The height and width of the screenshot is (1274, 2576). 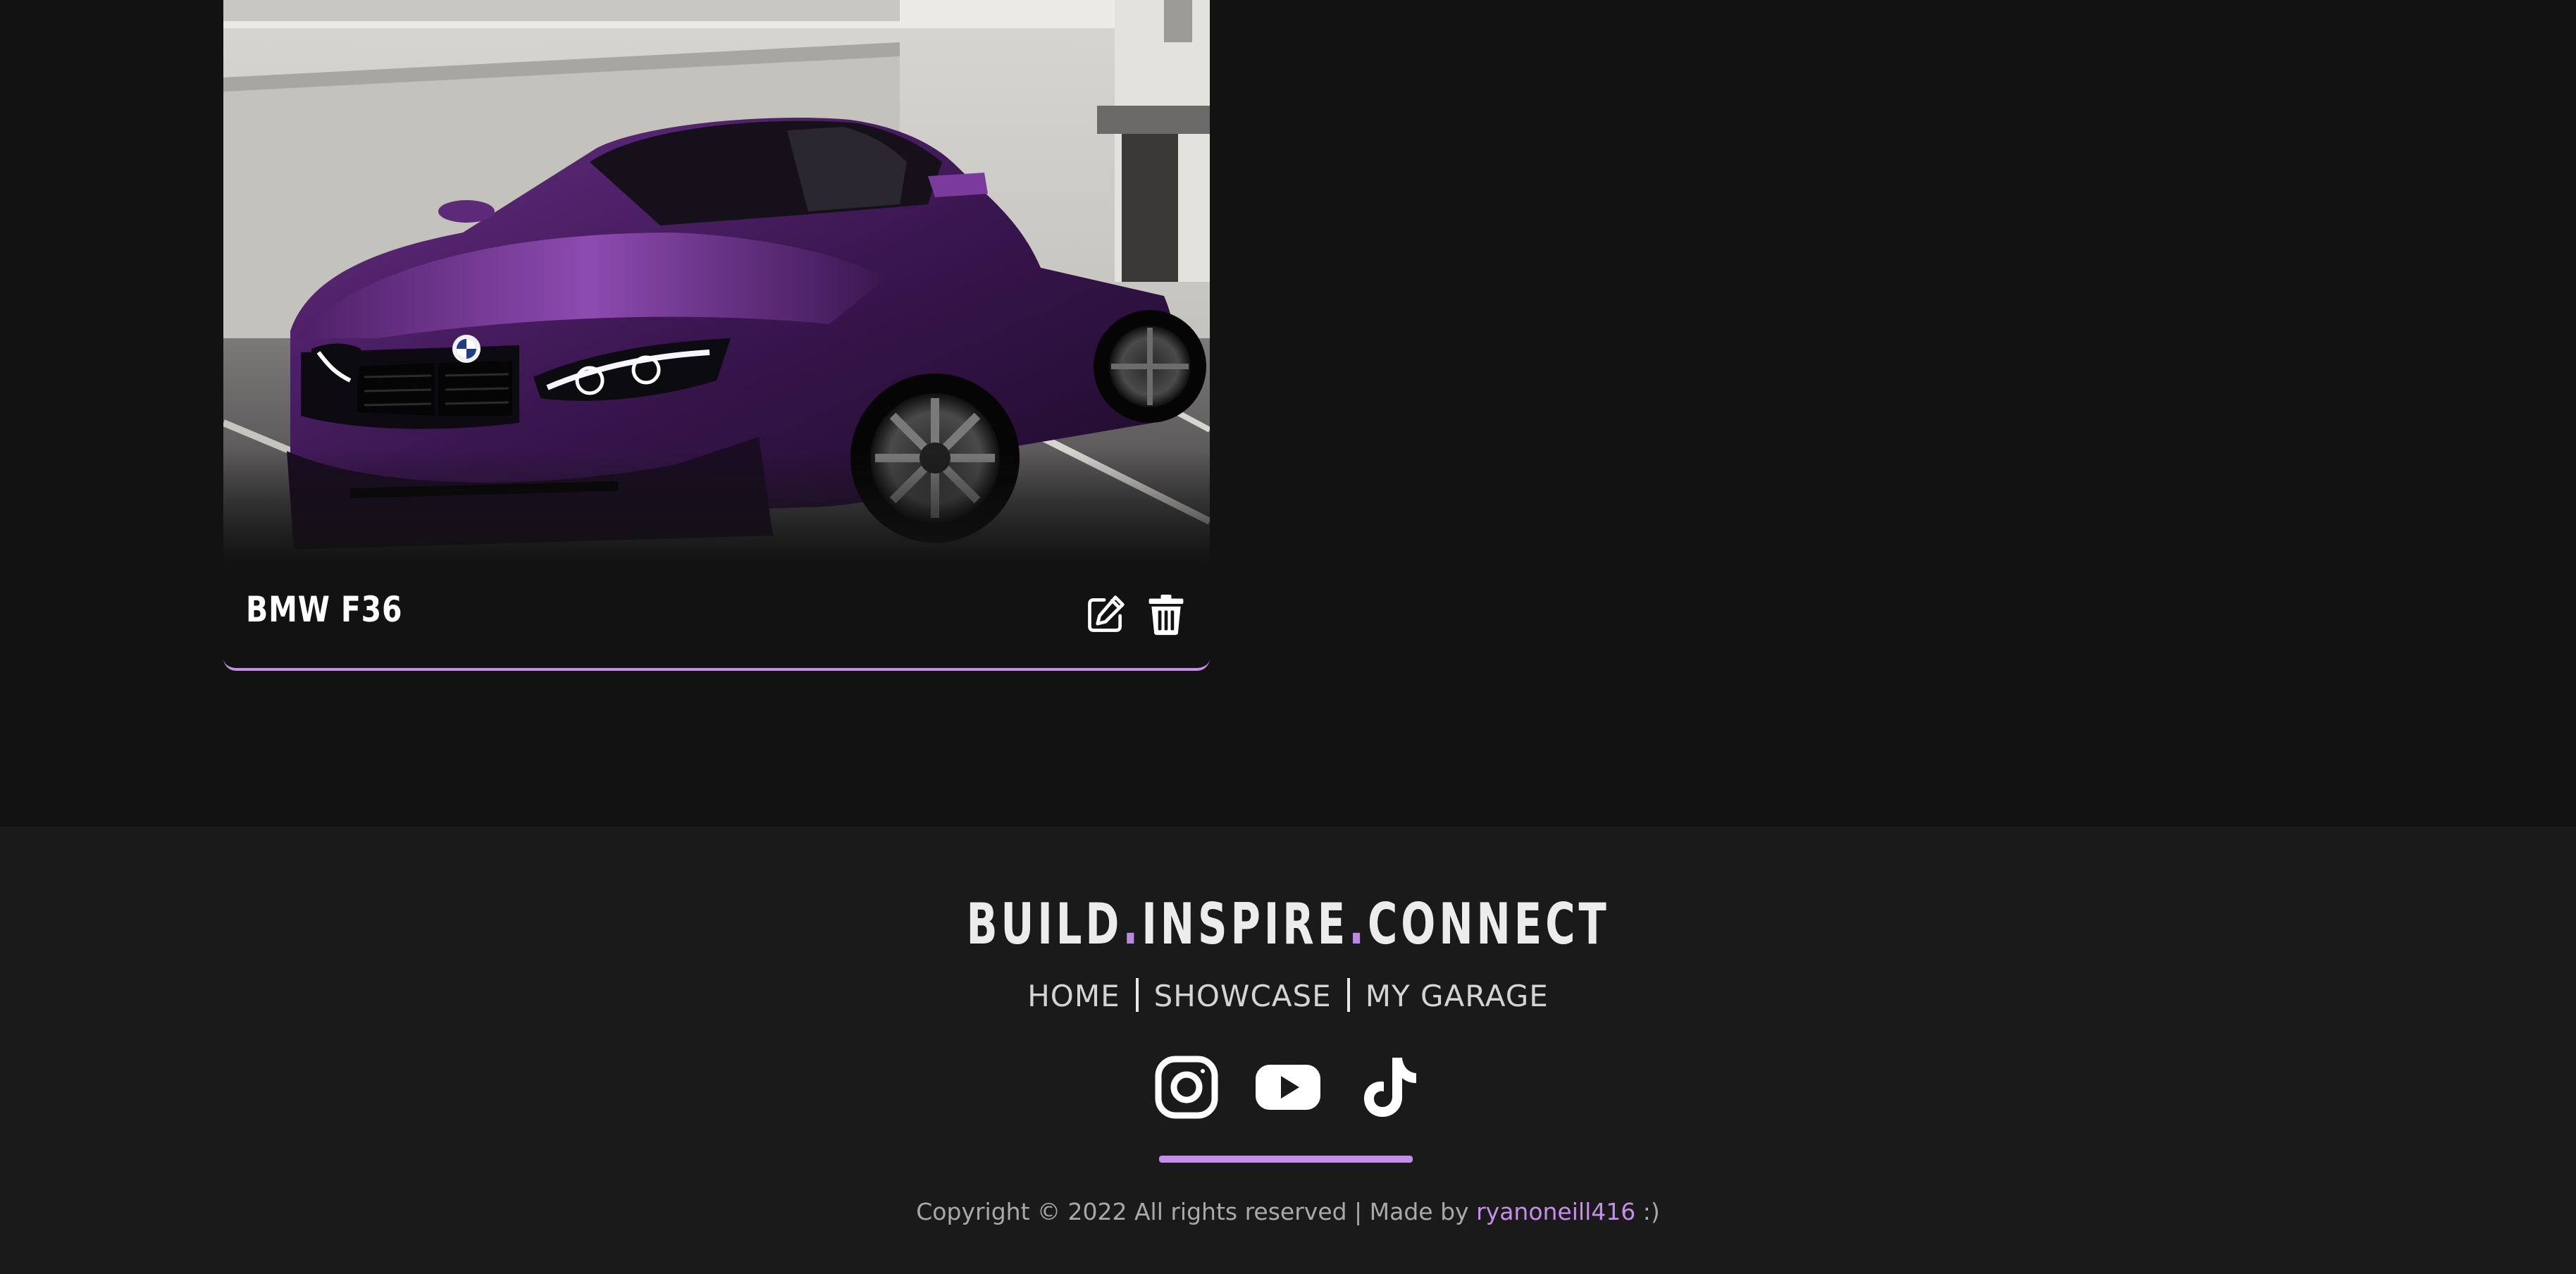 I want to click on social-links, so click(x=1288, y=1088).